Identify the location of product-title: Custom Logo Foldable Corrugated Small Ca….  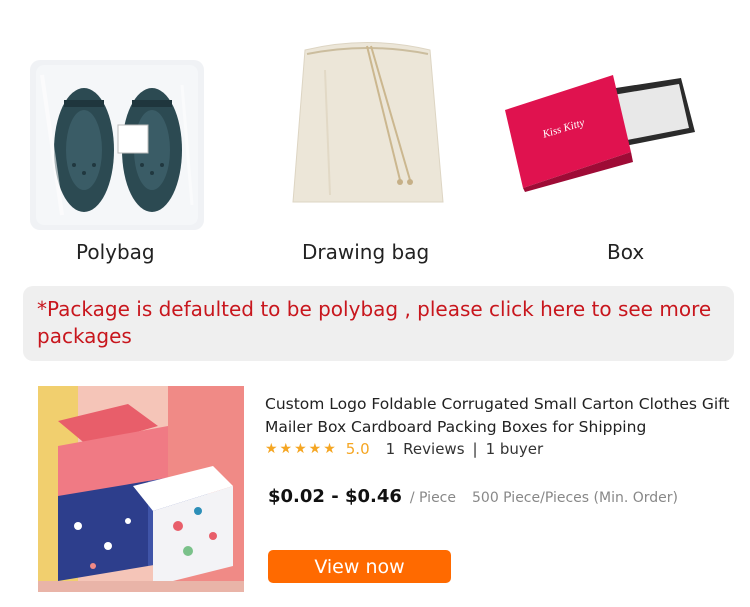
(500, 416).